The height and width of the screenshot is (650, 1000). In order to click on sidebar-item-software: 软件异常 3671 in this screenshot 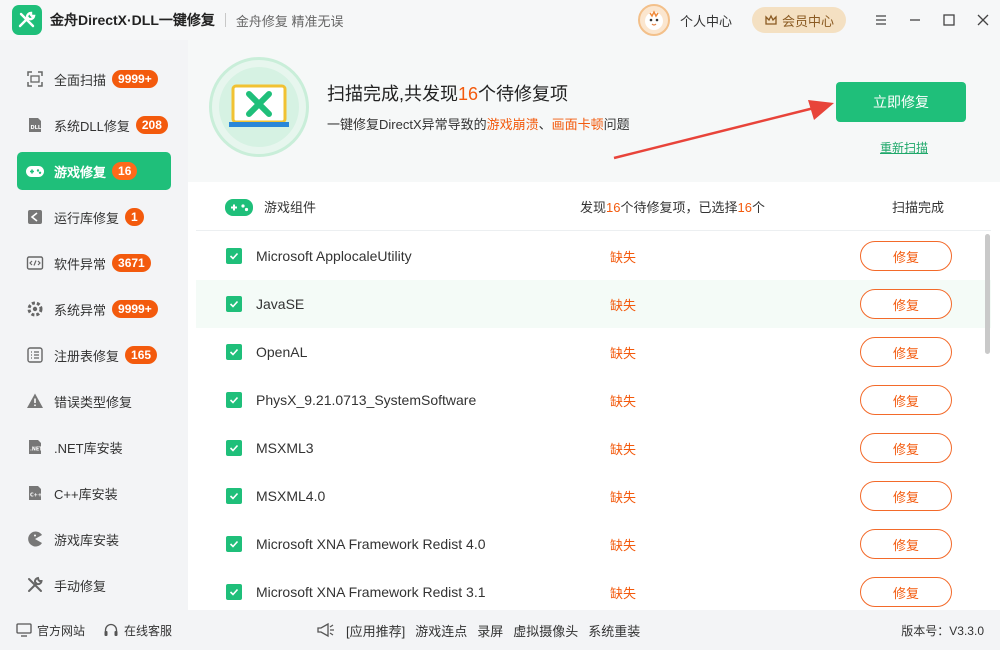, I will do `click(94, 263)`.